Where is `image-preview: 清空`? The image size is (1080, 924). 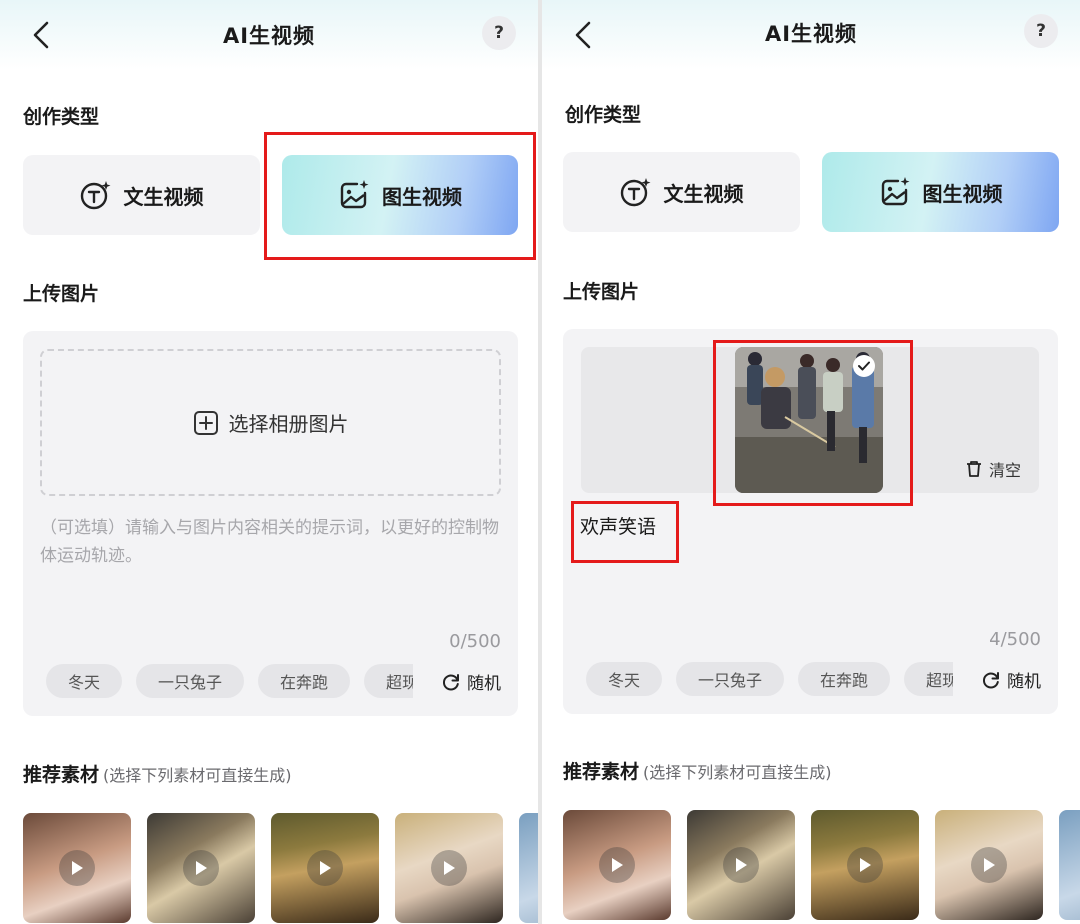
image-preview: 清空 is located at coordinates (810, 420).